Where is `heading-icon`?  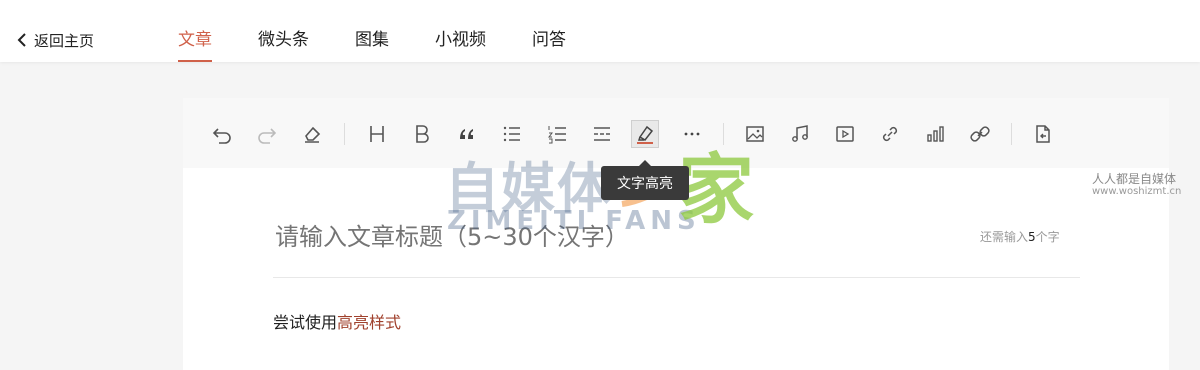 heading-icon is located at coordinates (377, 134).